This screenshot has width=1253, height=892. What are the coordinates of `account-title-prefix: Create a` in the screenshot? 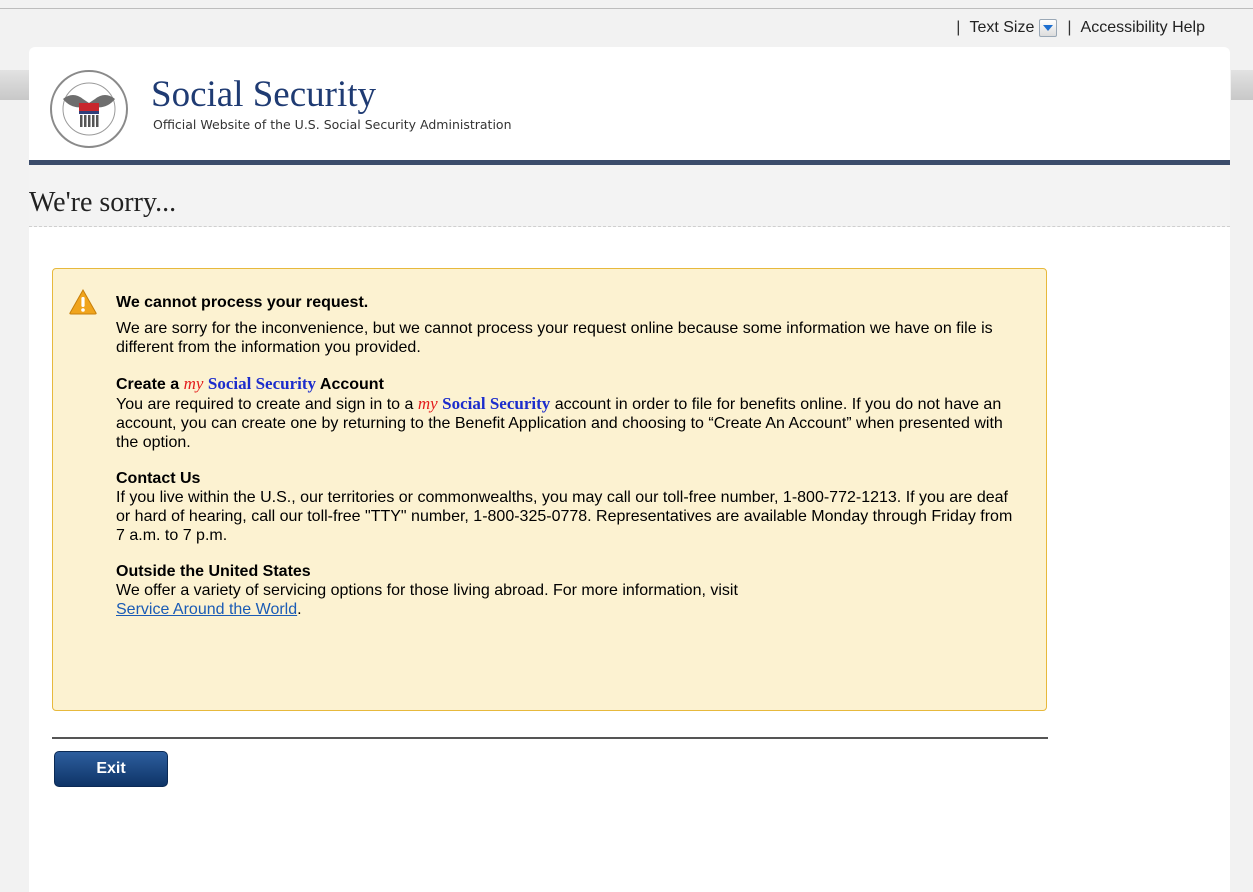 It's located at (148, 384).